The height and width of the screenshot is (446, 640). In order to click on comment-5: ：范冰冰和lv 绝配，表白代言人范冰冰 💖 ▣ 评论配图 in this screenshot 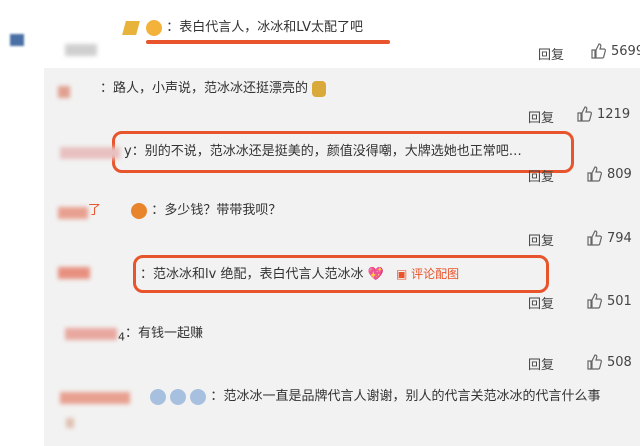, I will do `click(299, 274)`.